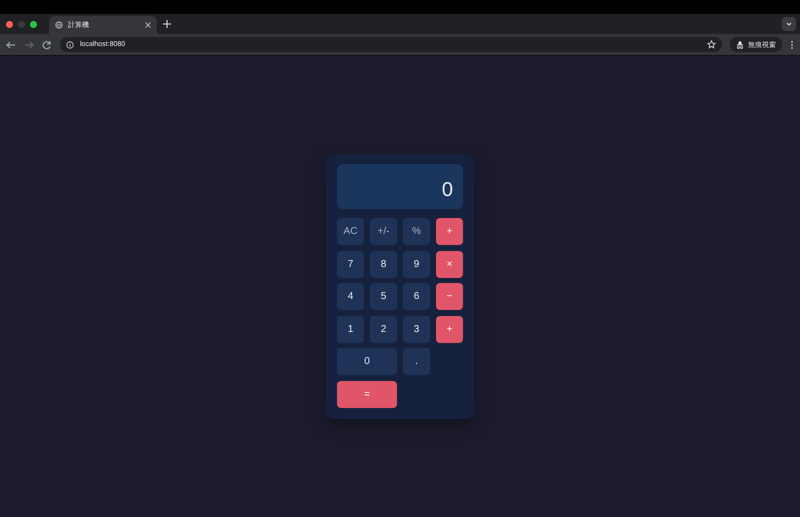 The width and height of the screenshot is (800, 517). I want to click on star-icon, so click(711, 44).